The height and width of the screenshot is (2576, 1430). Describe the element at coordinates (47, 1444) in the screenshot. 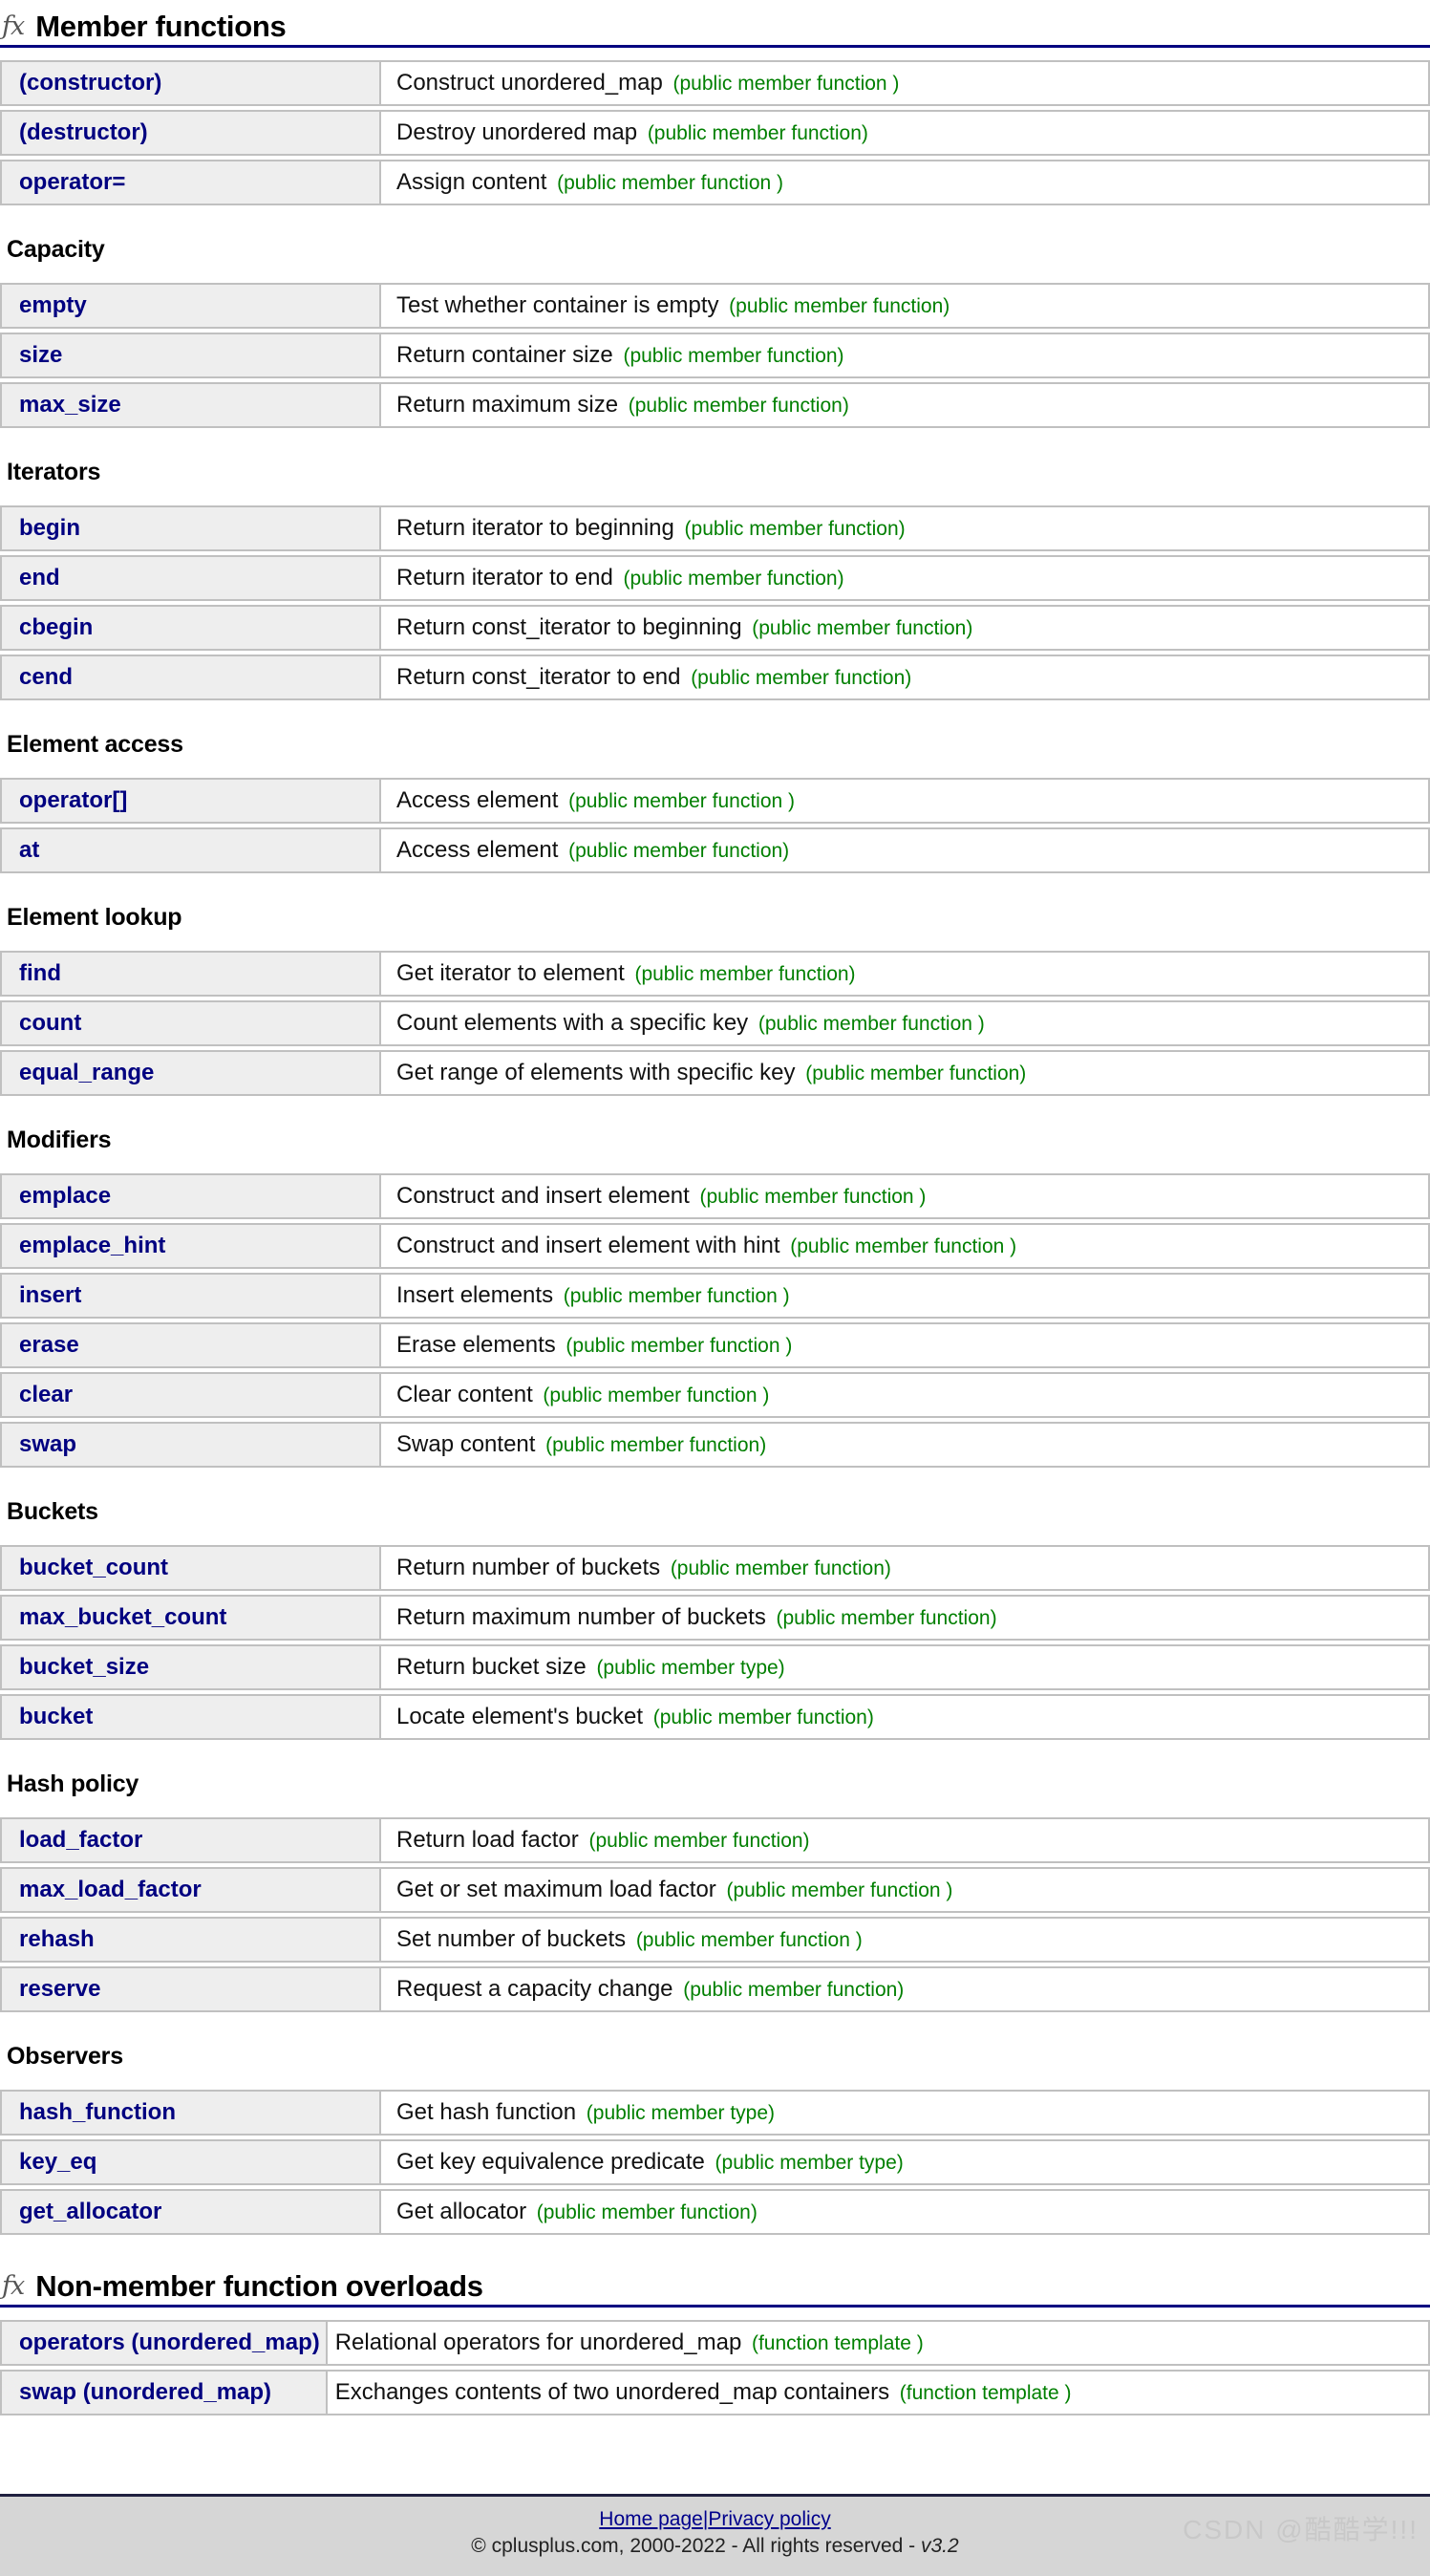

I see `function-name-link: swap` at that location.